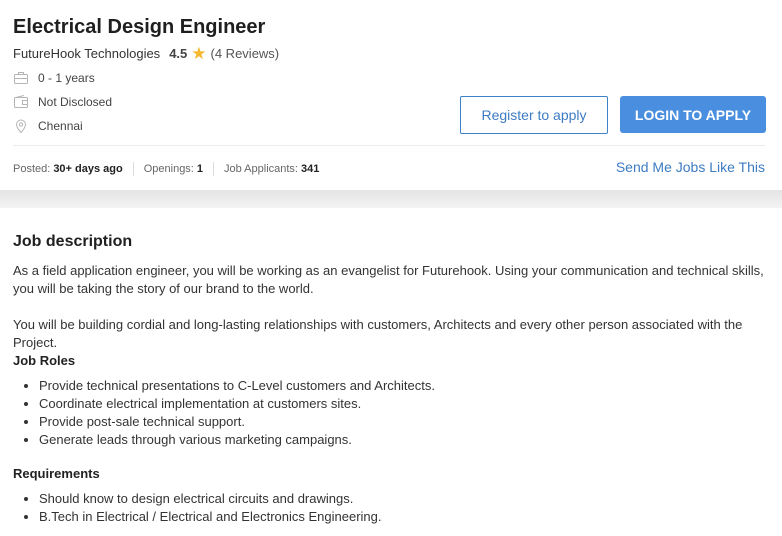  What do you see at coordinates (21, 102) in the screenshot?
I see `wallet-icon` at bounding box center [21, 102].